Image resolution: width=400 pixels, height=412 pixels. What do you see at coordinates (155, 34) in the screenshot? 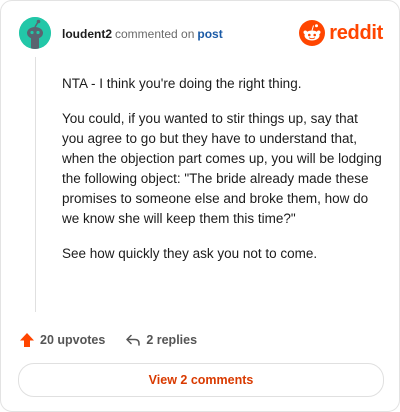
I see `action-text: commented on` at bounding box center [155, 34].